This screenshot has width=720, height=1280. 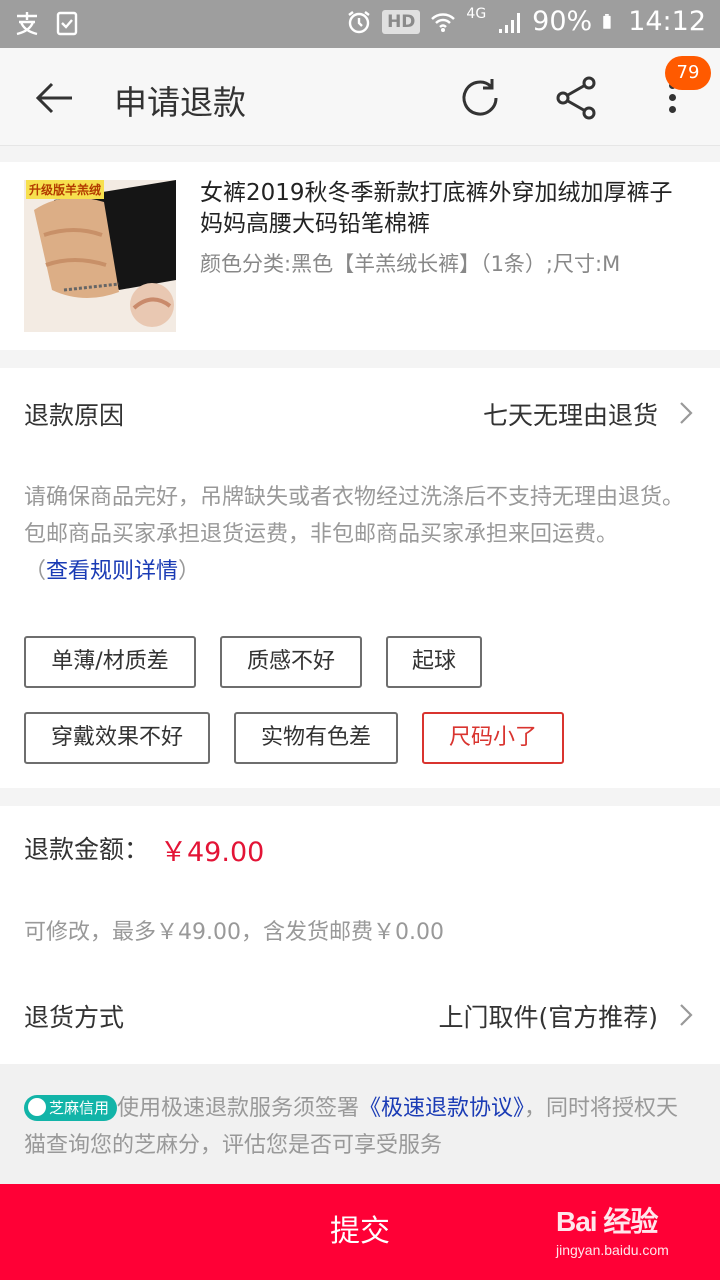 I want to click on watermark-url: jingyan.baidu.com, so click(x=612, y=1250).